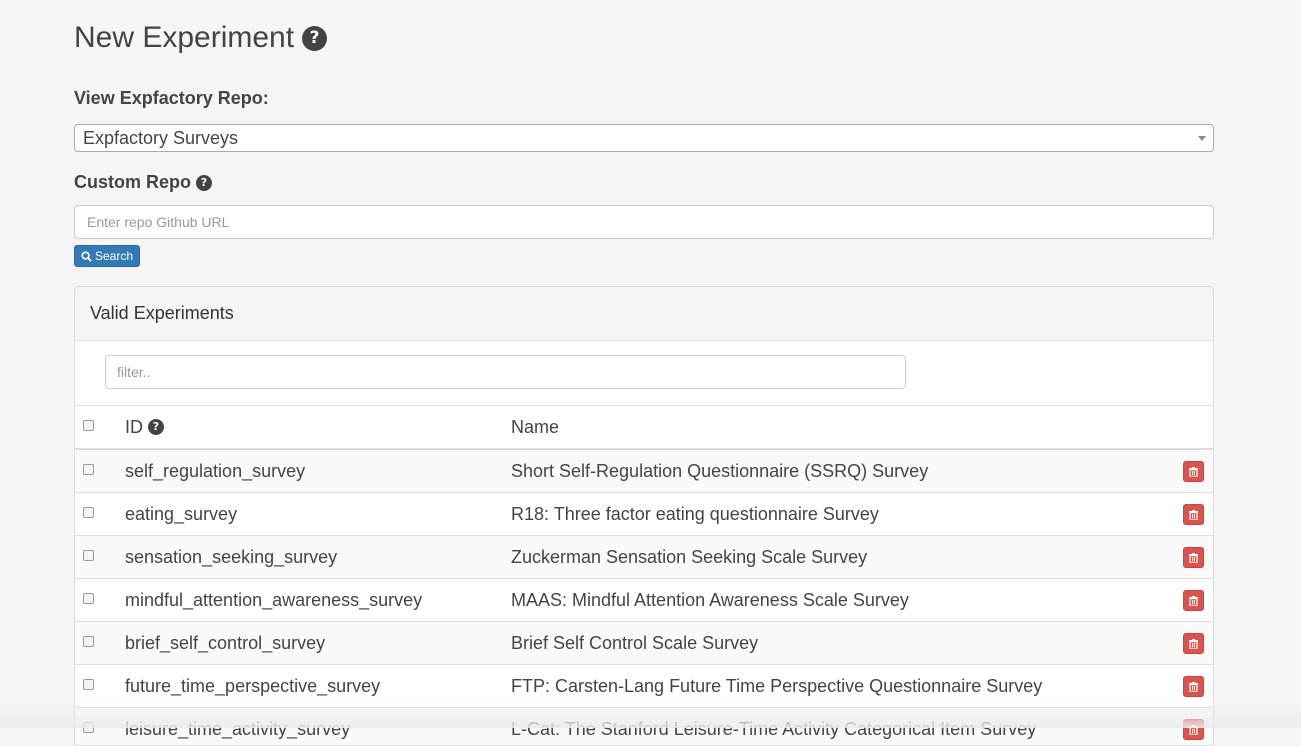 This screenshot has height=746, width=1301. What do you see at coordinates (88, 425) in the screenshot?
I see `select-all-checkbox` at bounding box center [88, 425].